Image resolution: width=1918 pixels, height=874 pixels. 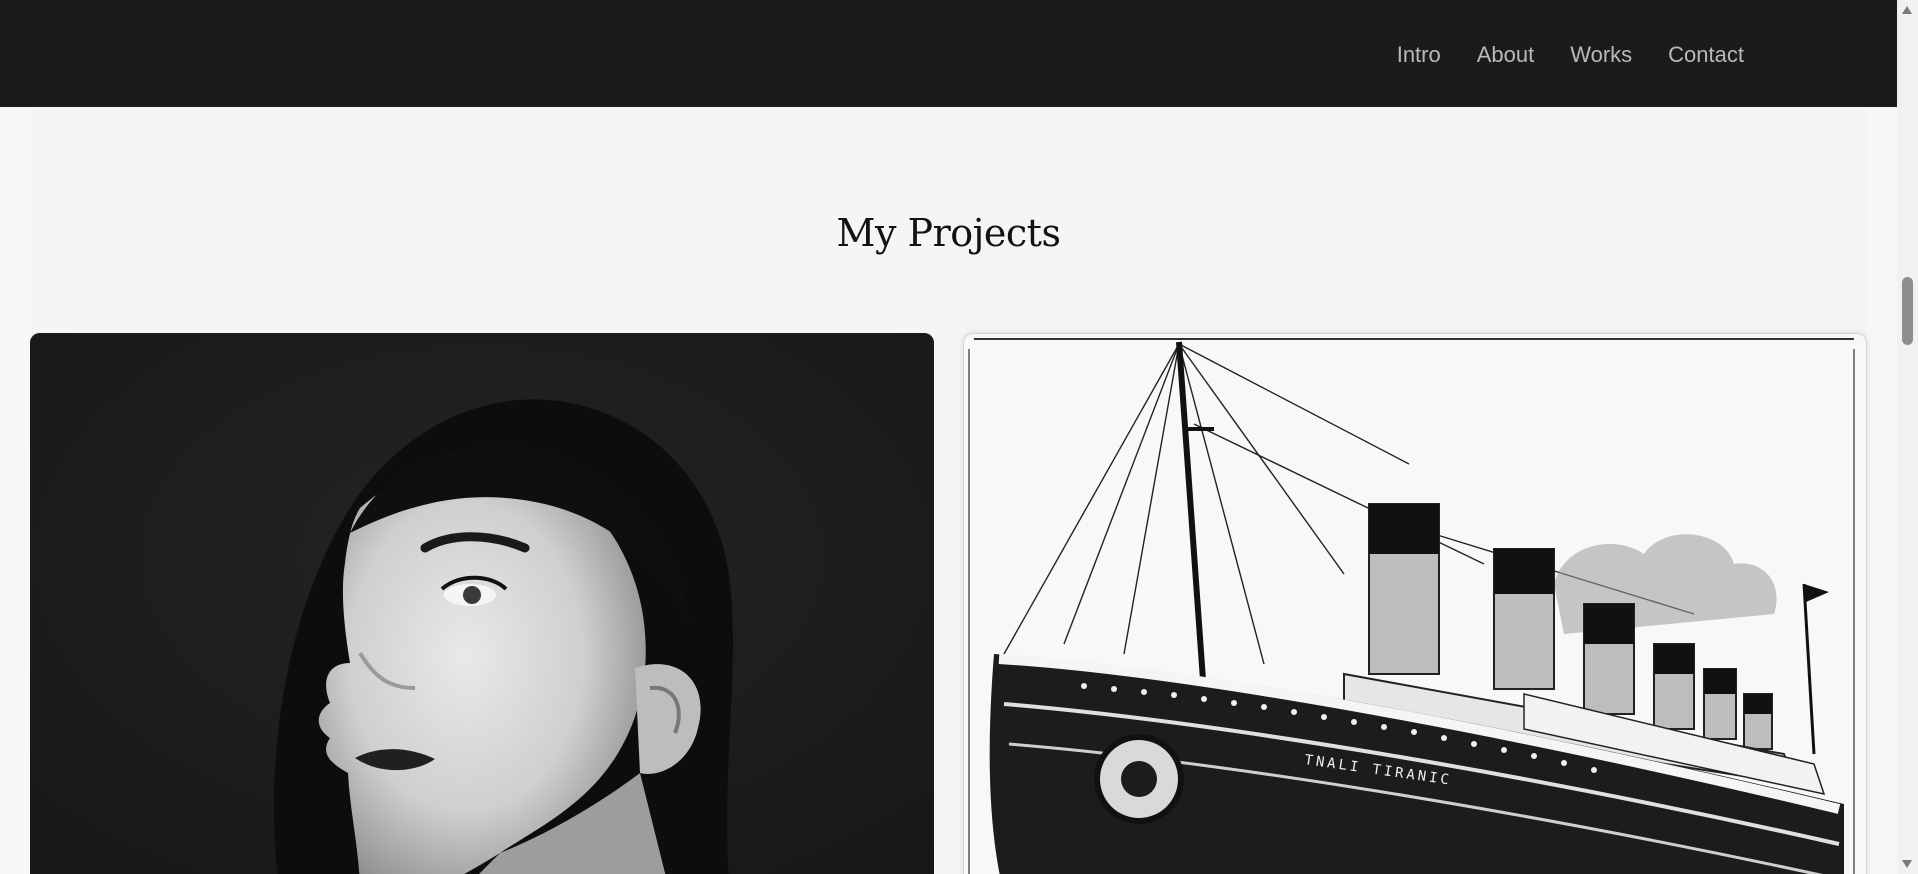 I want to click on nav-link-intro: Intro, so click(x=1419, y=55).